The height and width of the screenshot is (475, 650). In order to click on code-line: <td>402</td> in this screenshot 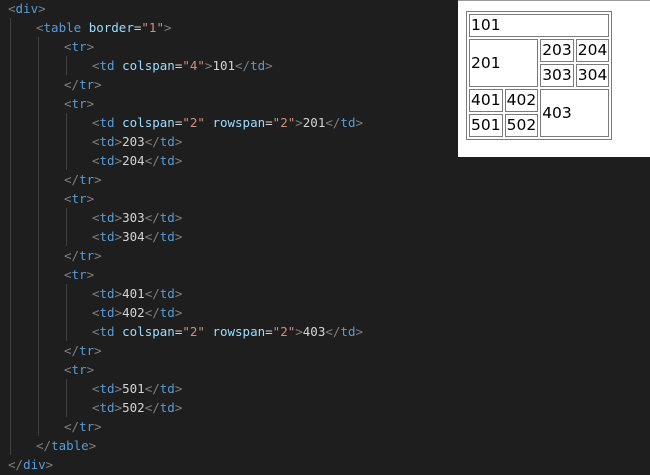, I will do `click(137, 312)`.